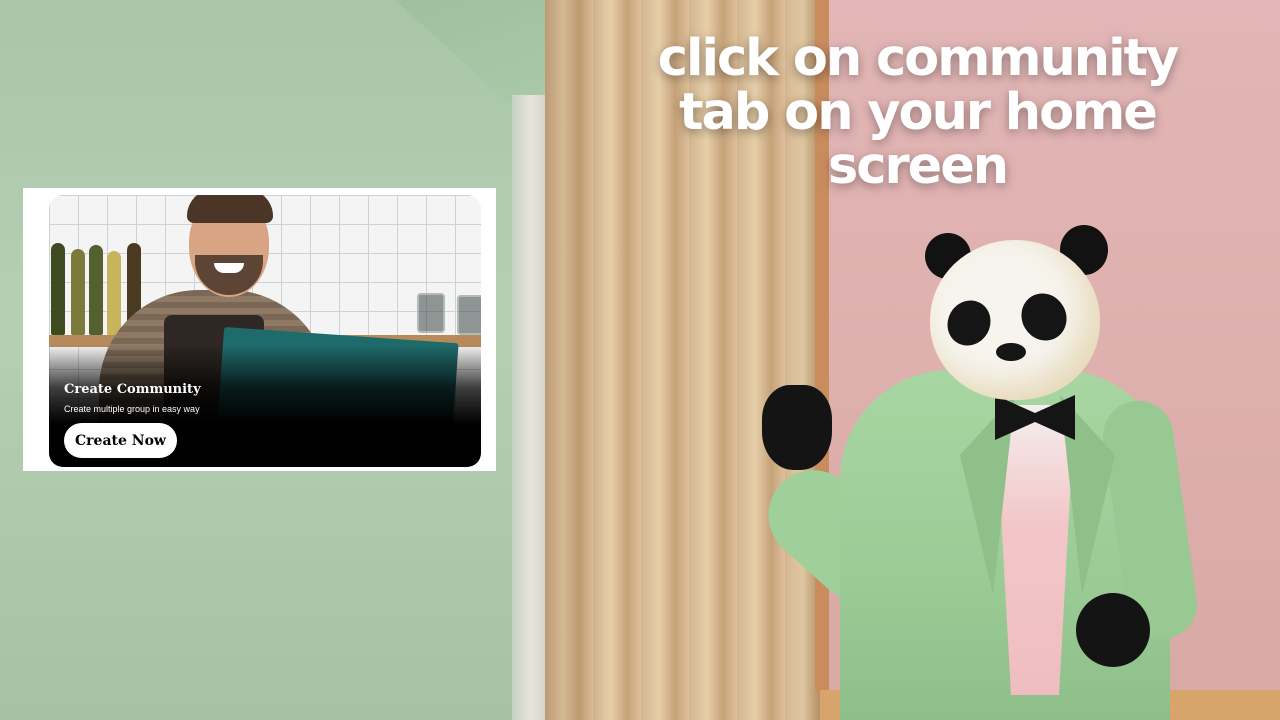 Image resolution: width=1280 pixels, height=720 pixels. What do you see at coordinates (1113, 630) in the screenshot?
I see `panda-paw-right` at bounding box center [1113, 630].